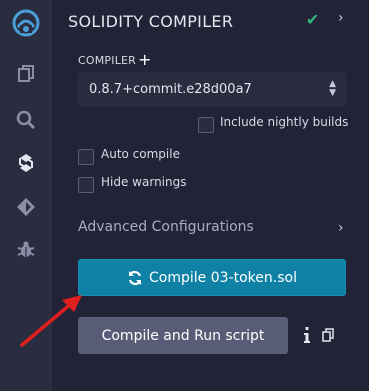  Describe the element at coordinates (166, 227) in the screenshot. I see `advanced-configurations-toggle: Advanced Configurations` at that location.